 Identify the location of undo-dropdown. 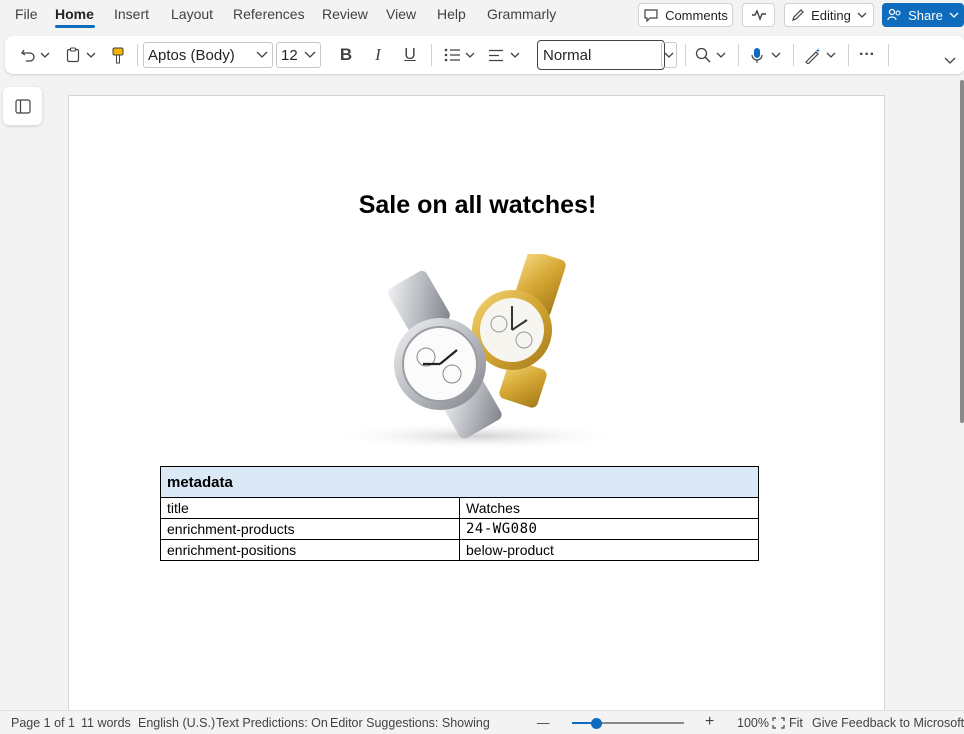
(45, 55).